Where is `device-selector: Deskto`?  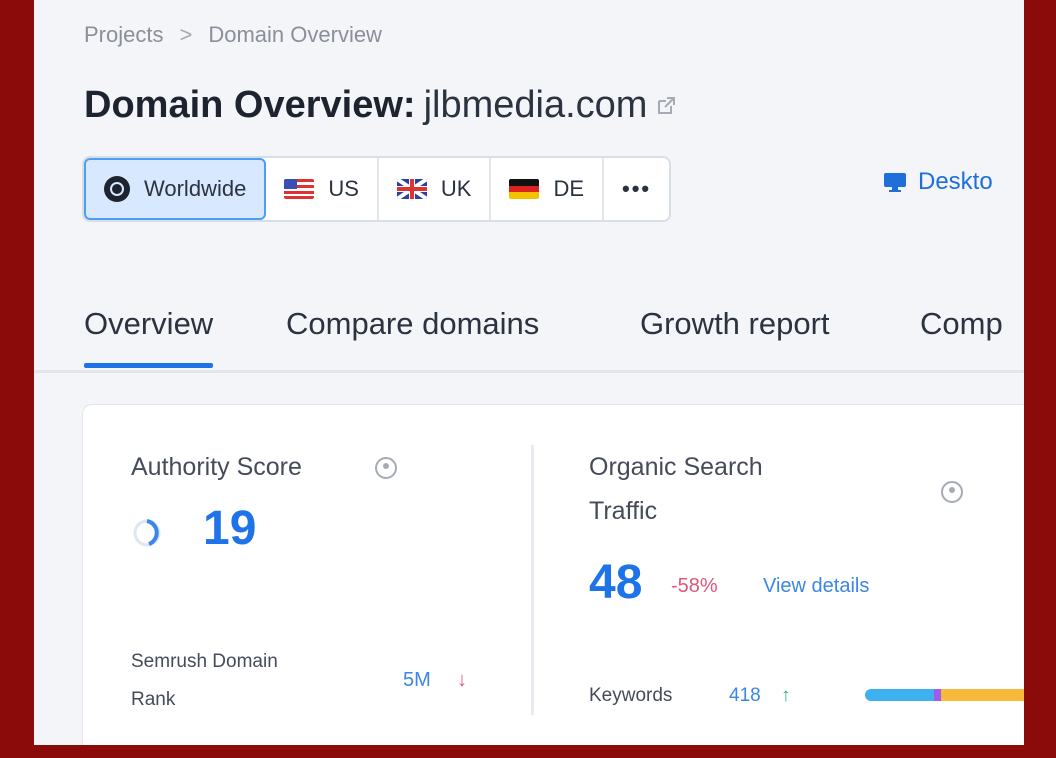
device-selector: Deskto is located at coordinates (937, 182).